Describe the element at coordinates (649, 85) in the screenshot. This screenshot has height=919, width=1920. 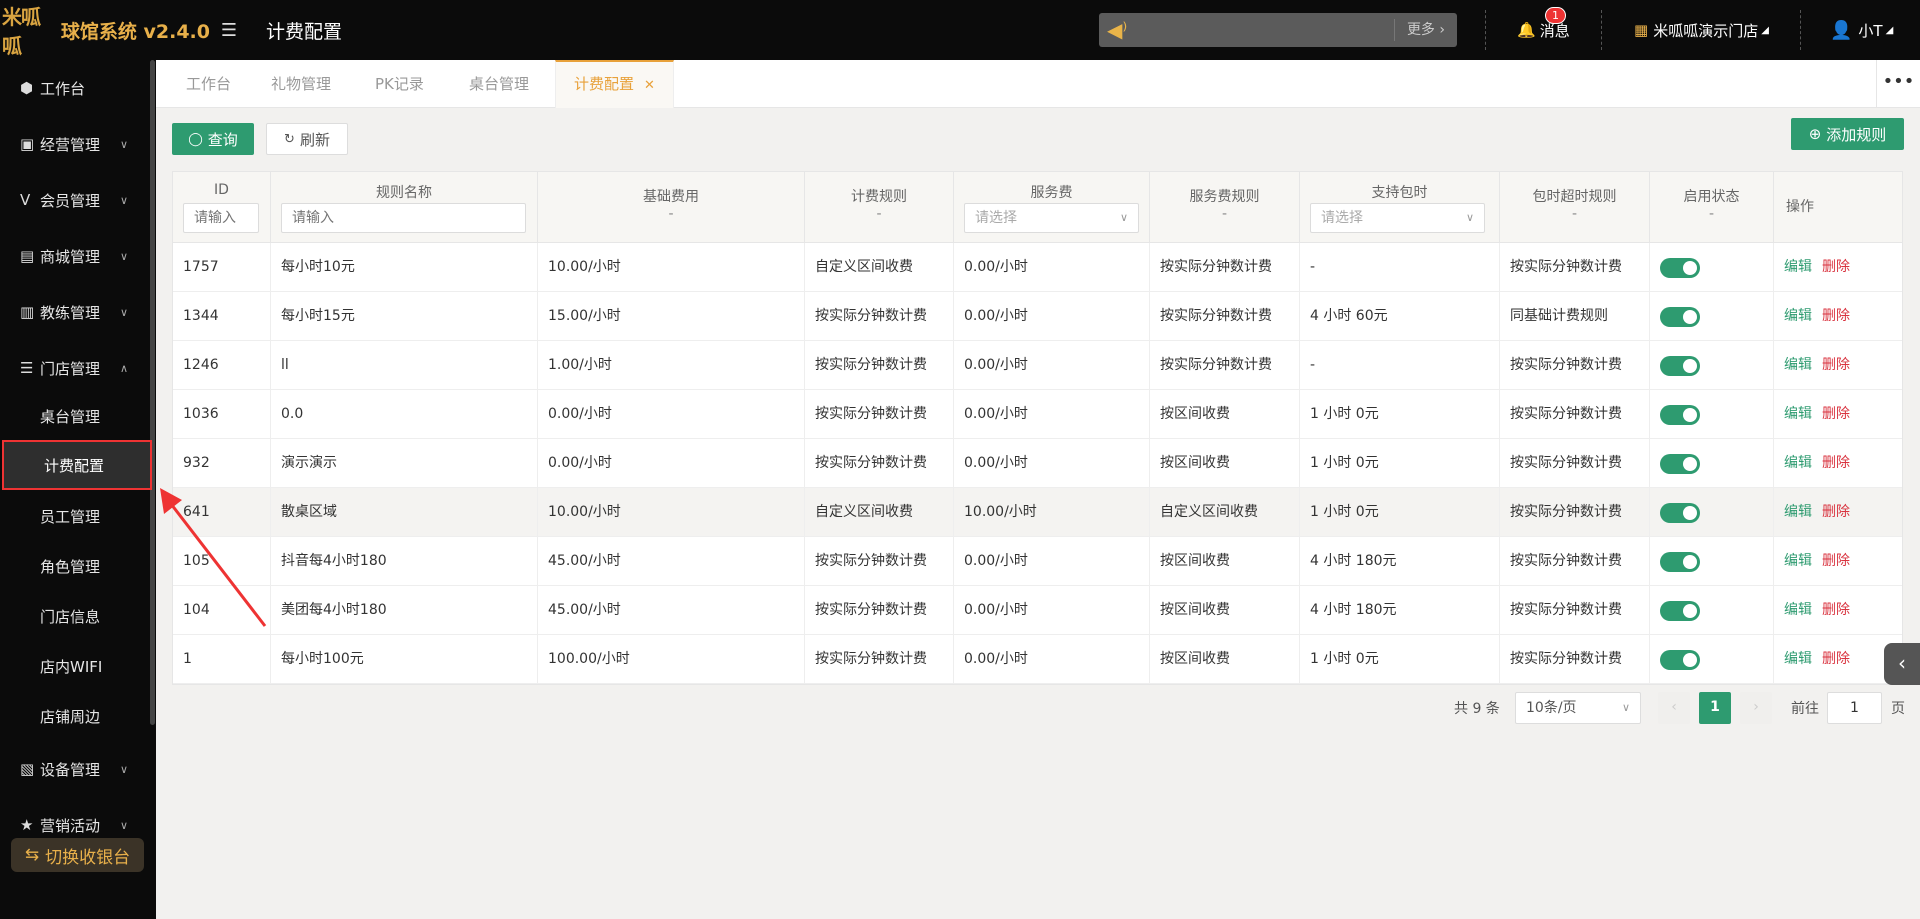
I see `close-icon: ✕` at that location.